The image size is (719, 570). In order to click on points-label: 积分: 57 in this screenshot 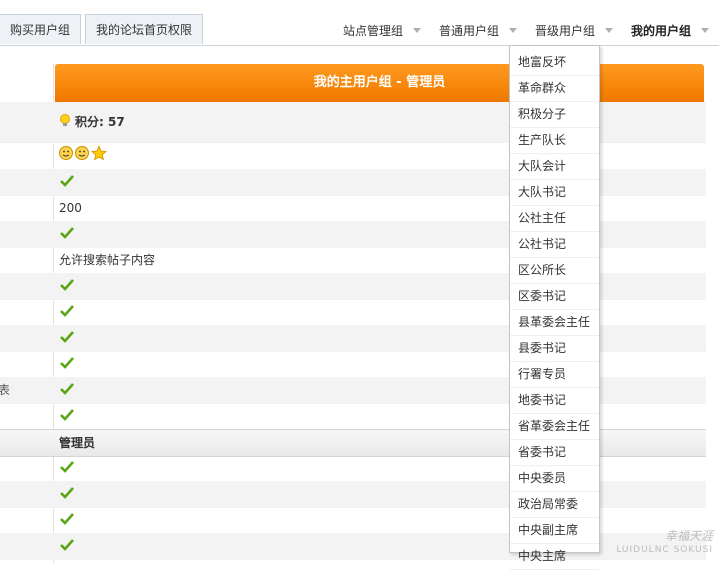, I will do `click(100, 122)`.